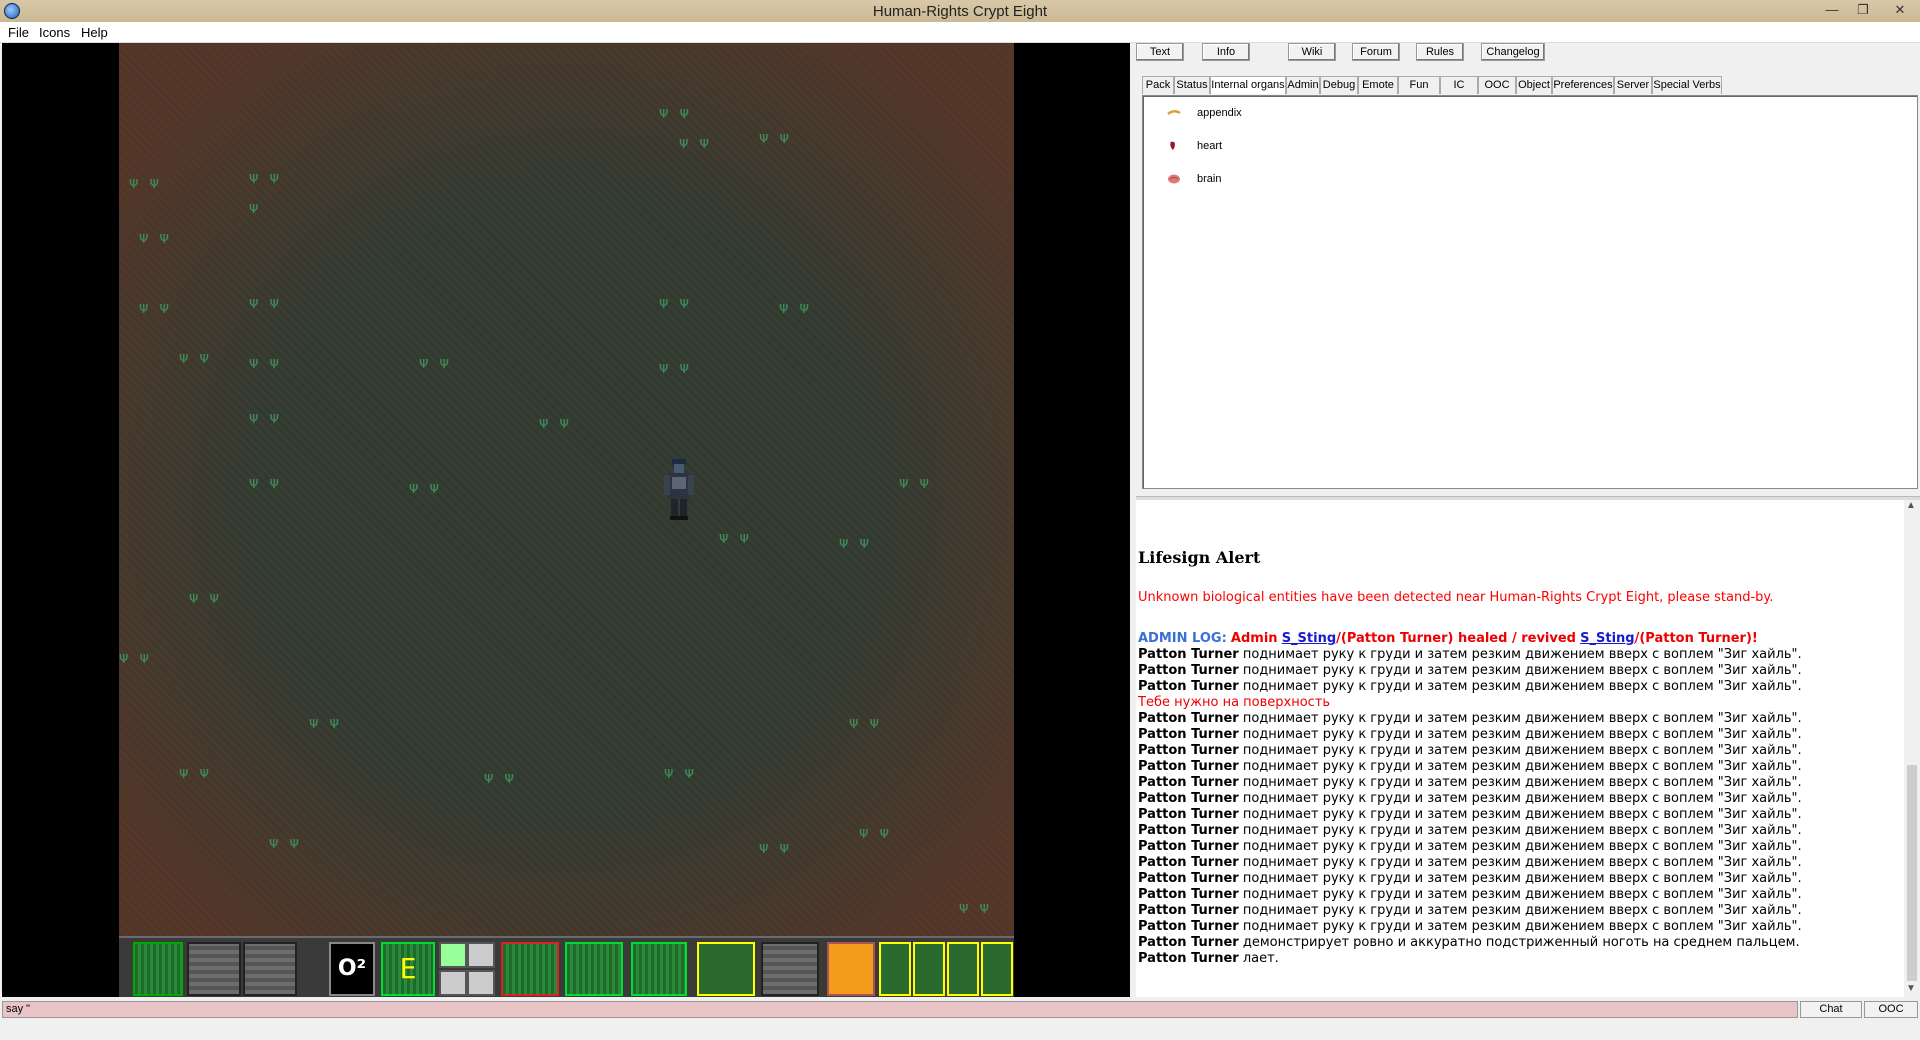 The width and height of the screenshot is (1920, 1040). What do you see at coordinates (1254, 638) in the screenshot?
I see `admin-label: Admin` at bounding box center [1254, 638].